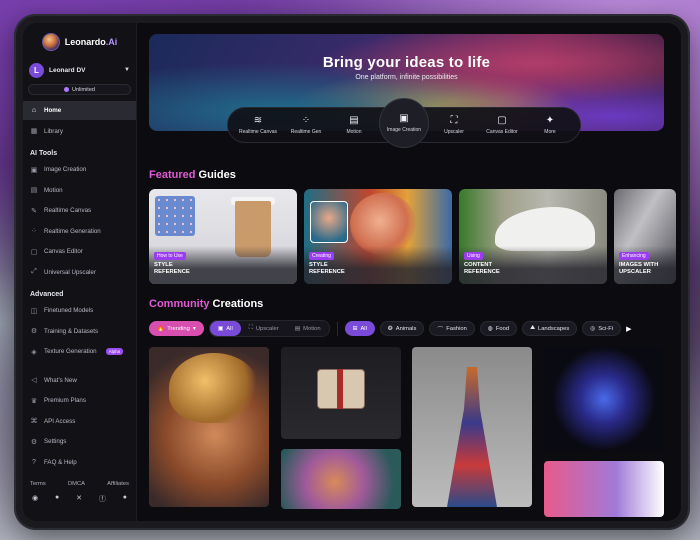 Image resolution: width=700 pixels, height=540 pixels. Describe the element at coordinates (79, 400) in the screenshot. I see `sidebar-item-premium-plans: ♛ Premium Plans` at that location.